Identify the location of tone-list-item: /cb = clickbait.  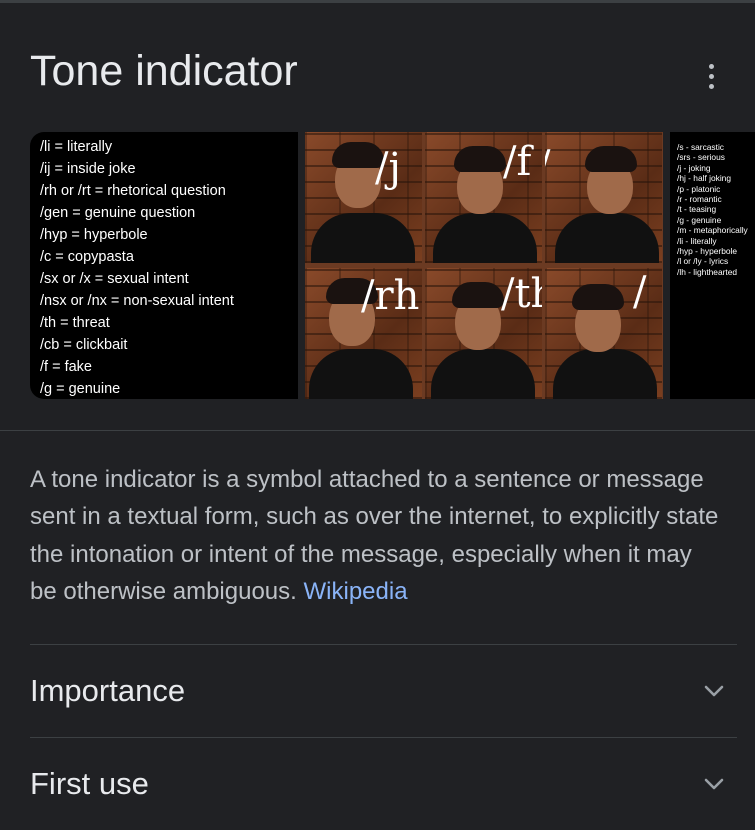
(84, 345).